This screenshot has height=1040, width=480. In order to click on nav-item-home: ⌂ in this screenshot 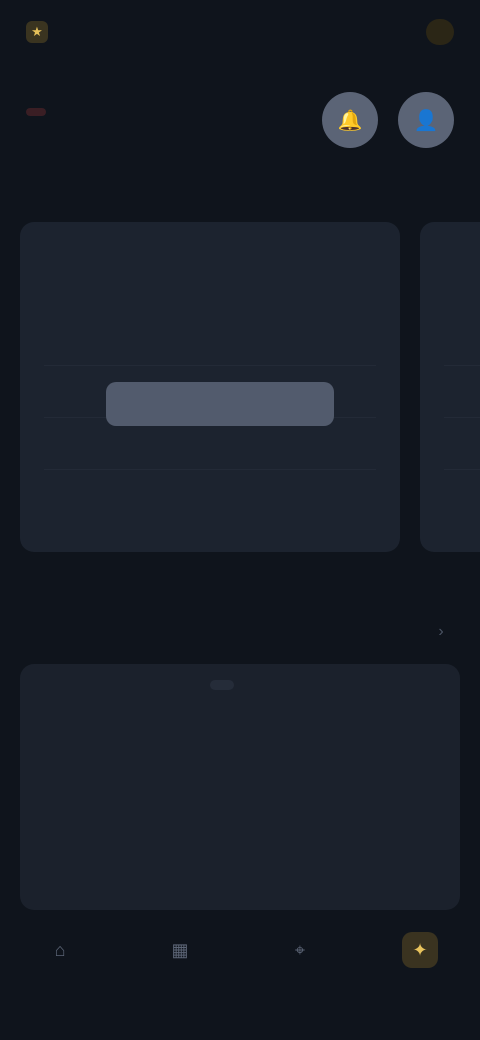, I will do `click(60, 953)`.